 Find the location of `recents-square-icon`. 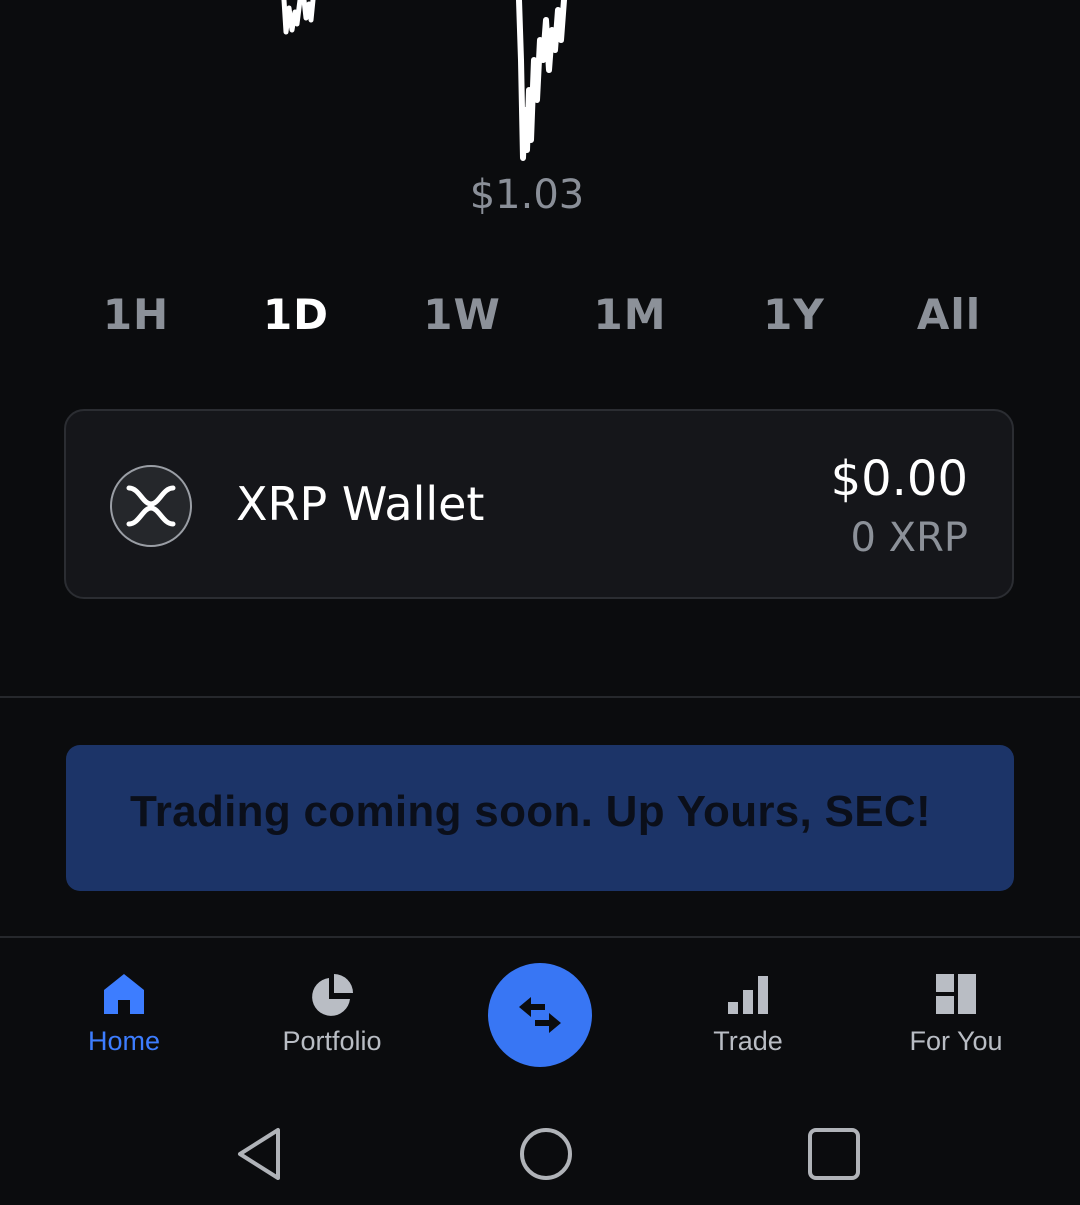

recents-square-icon is located at coordinates (834, 1154).